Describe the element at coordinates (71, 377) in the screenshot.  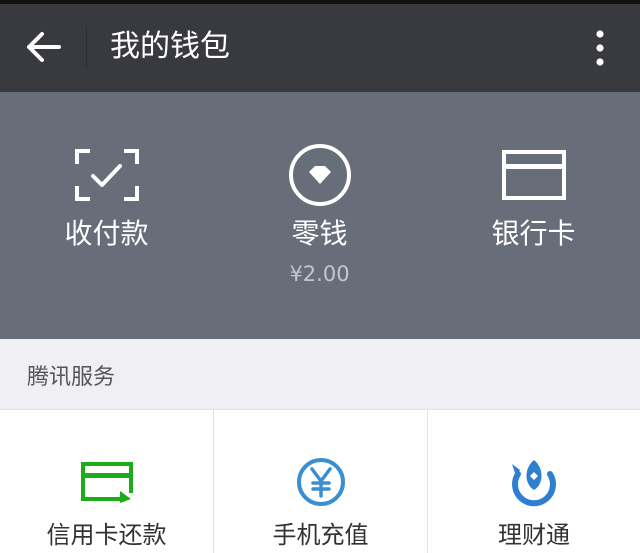
I see `section-title: 腾讯服务` at that location.